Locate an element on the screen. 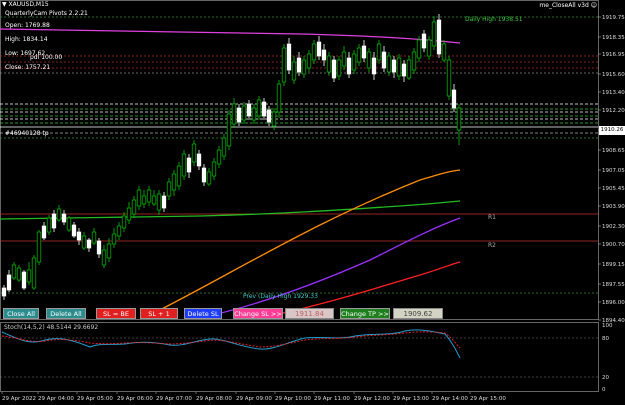  time-axis-label: 29 Apr 06:00 is located at coordinates (135, 399).